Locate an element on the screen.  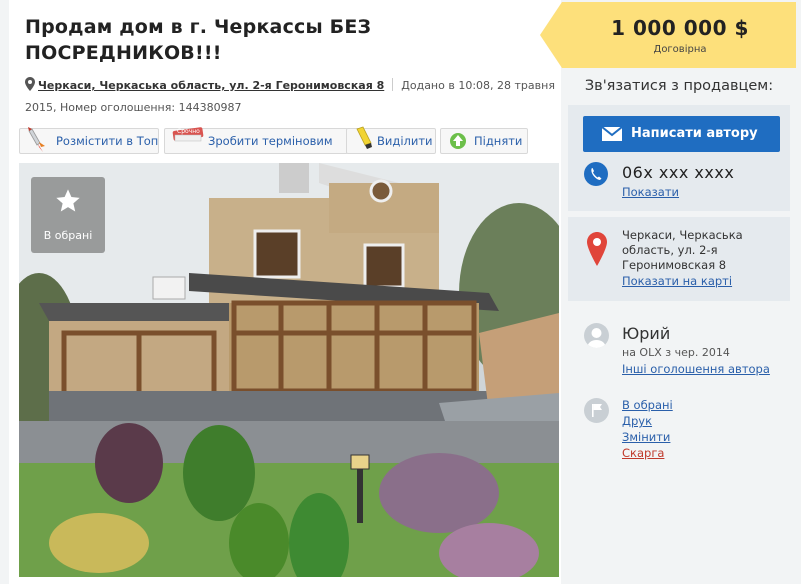
seller-since: на OLX з чер. 2014 is located at coordinates (676, 352).